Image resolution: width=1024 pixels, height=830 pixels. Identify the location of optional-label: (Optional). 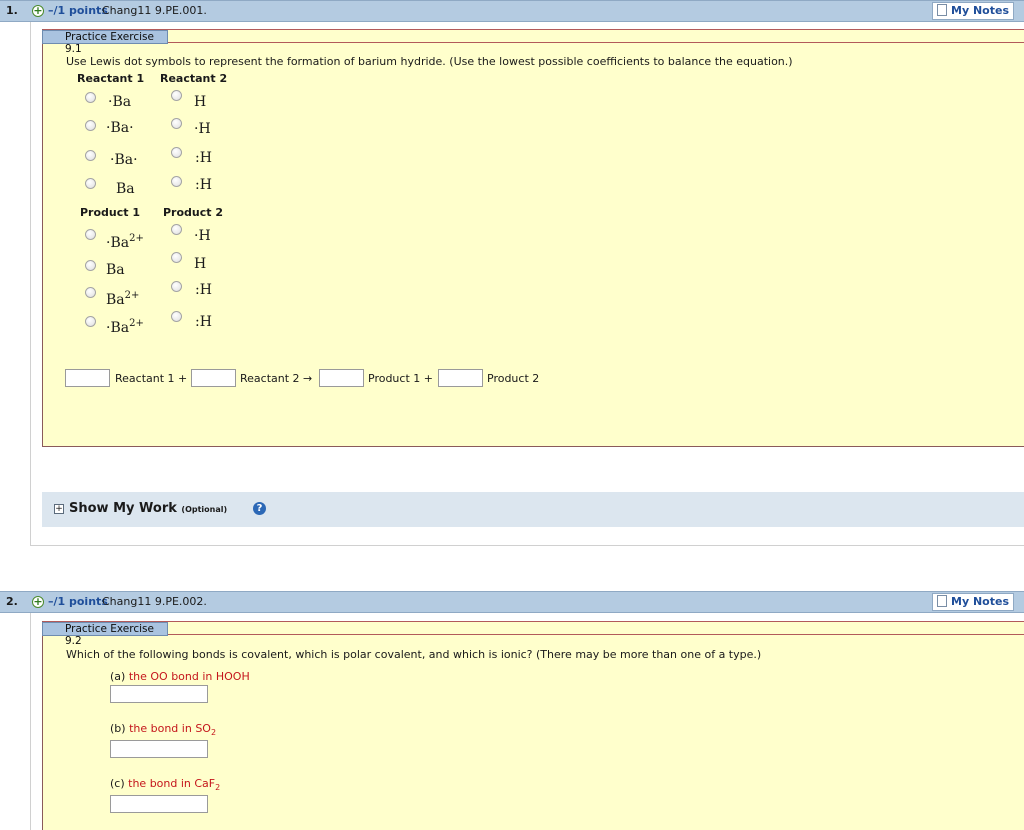
(204, 509).